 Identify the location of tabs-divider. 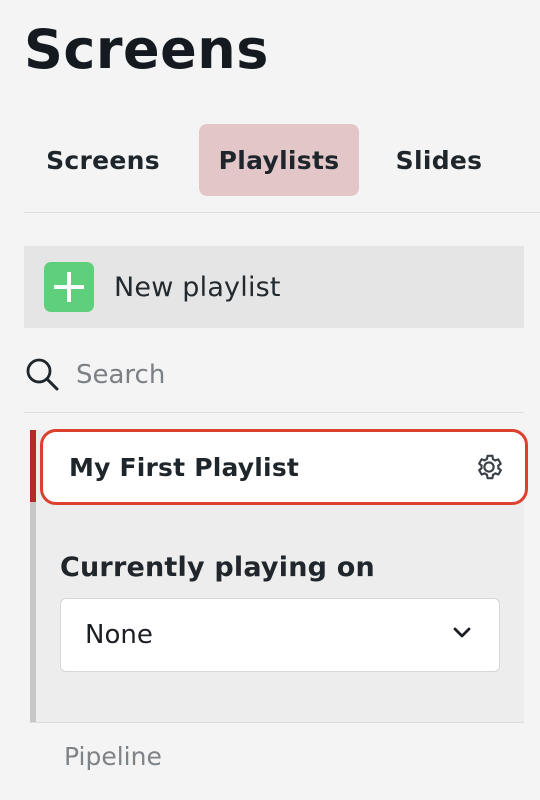
(282, 212).